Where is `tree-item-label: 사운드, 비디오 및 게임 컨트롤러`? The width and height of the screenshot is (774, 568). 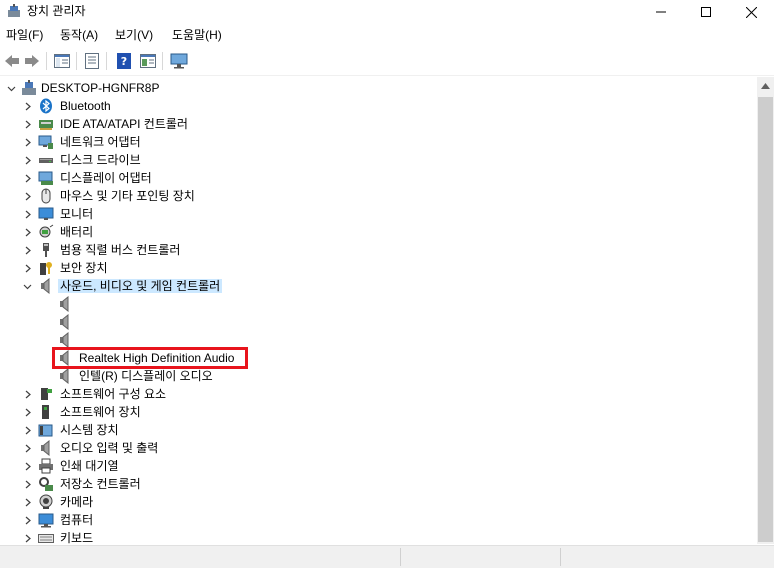
tree-item-label: 사운드, 비디오 및 게임 컨트롤러 is located at coordinates (140, 286).